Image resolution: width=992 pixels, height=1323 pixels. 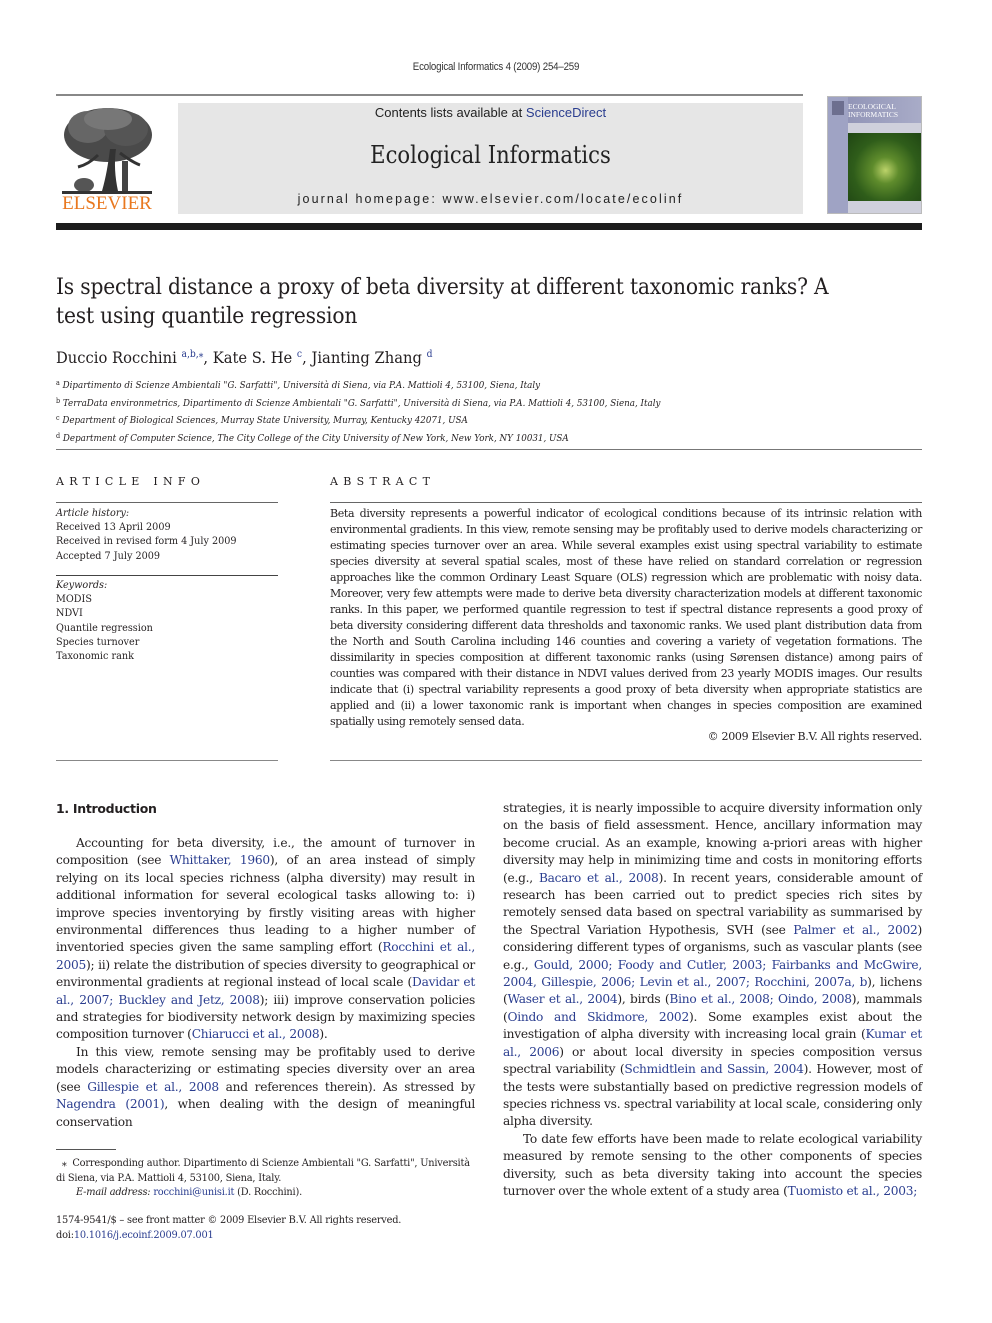 I want to click on history-accepted: Accepted 7 July 2009, so click(x=108, y=555).